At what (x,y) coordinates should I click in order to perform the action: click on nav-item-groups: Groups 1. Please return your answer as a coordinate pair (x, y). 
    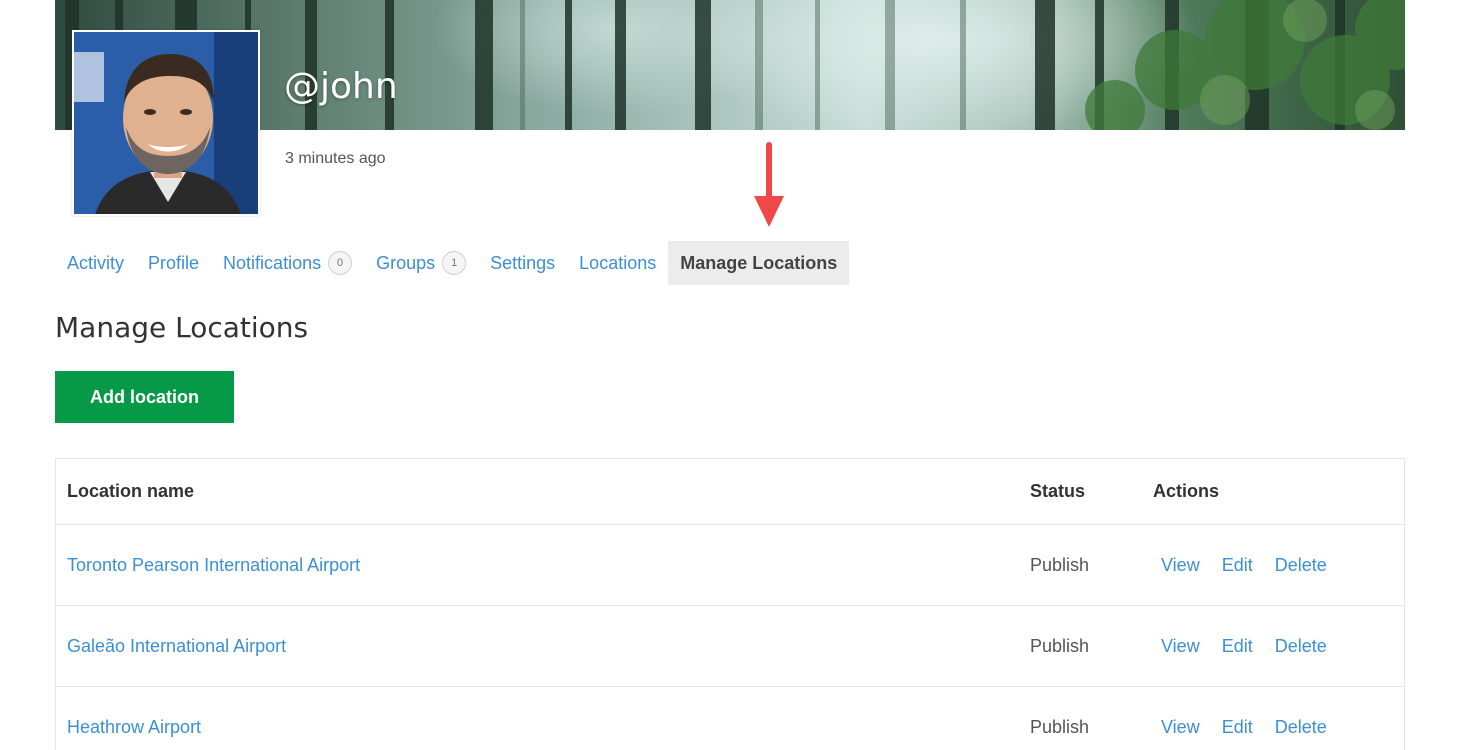
    Looking at the image, I should click on (421, 263).